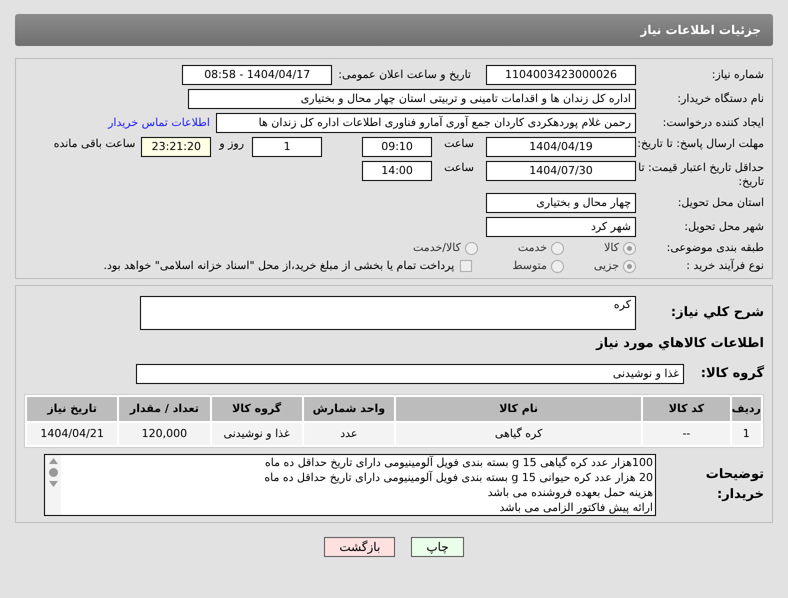  I want to click on scroll-up-icon, so click(53, 461).